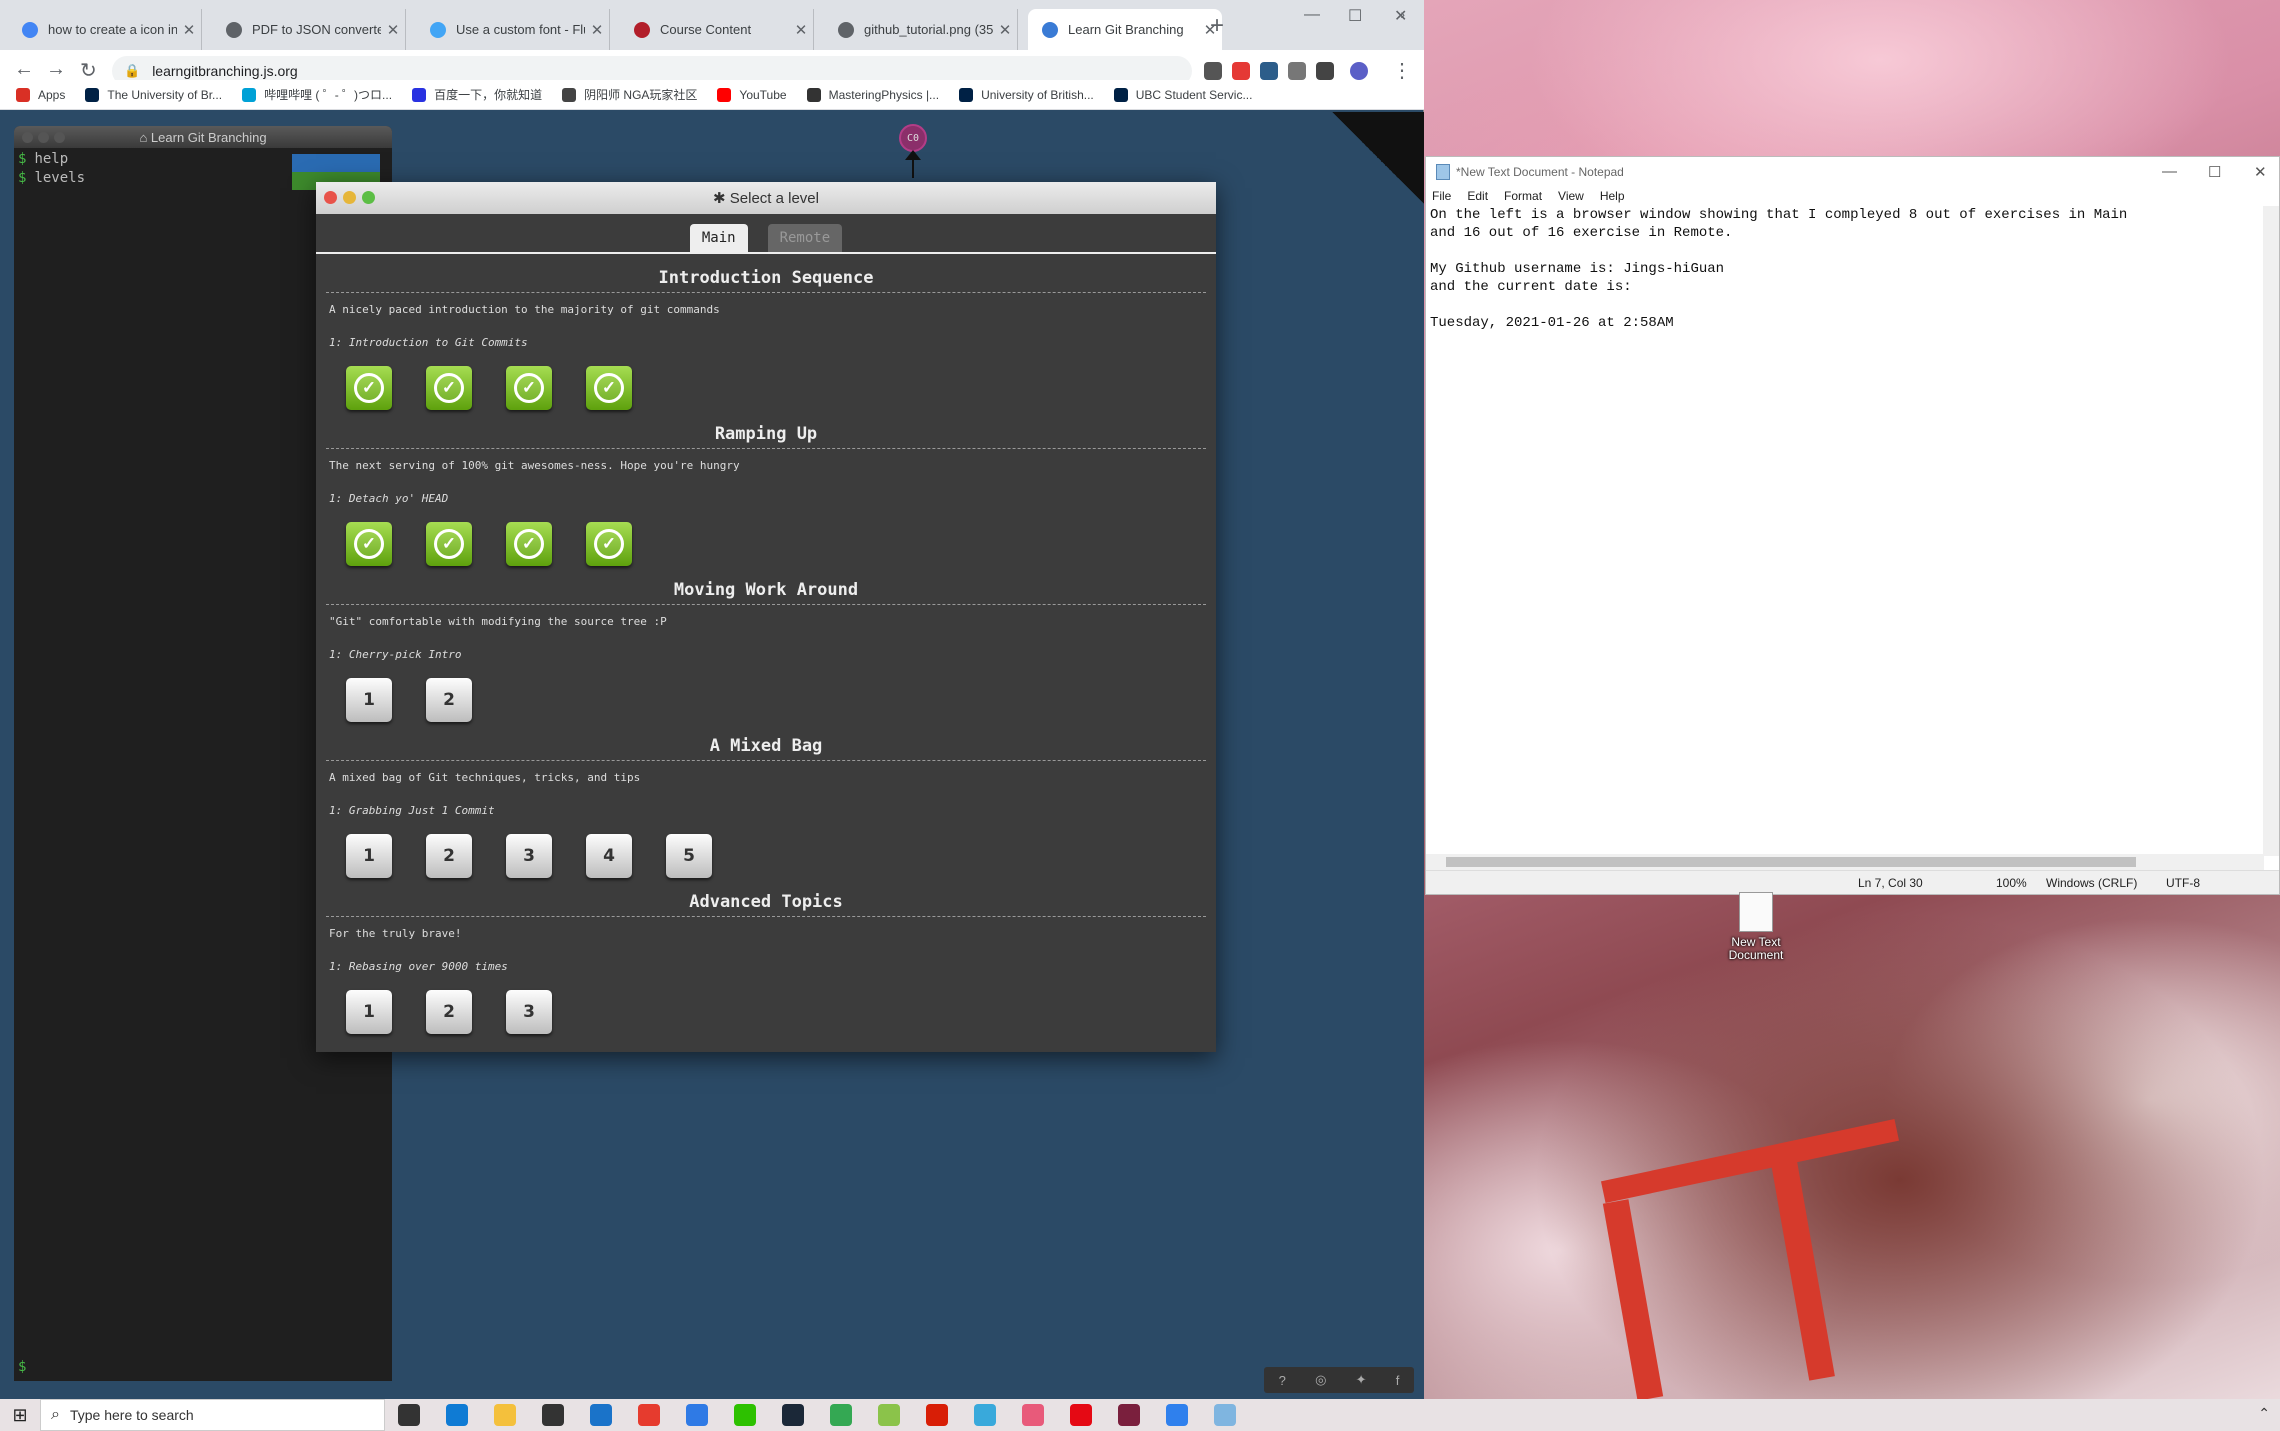  What do you see at coordinates (1320, 1380) in the screenshot?
I see `globe-icon: ◎` at bounding box center [1320, 1380].